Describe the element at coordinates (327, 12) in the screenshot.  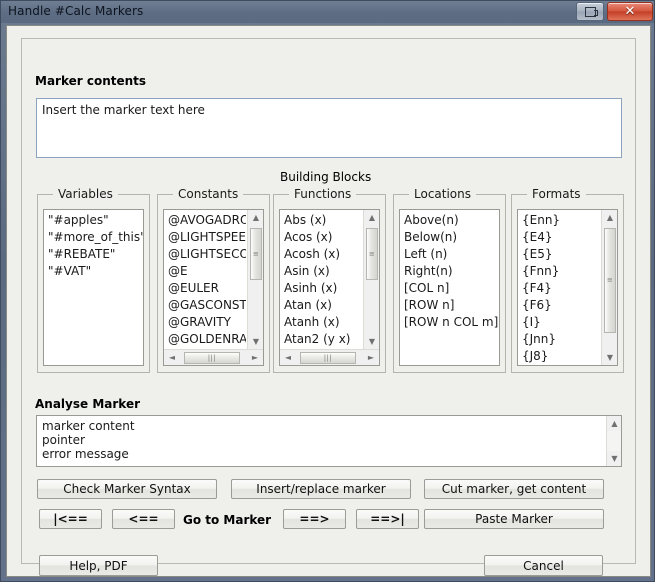
I see `title-bar: Handle #Calc Markers ✕` at that location.